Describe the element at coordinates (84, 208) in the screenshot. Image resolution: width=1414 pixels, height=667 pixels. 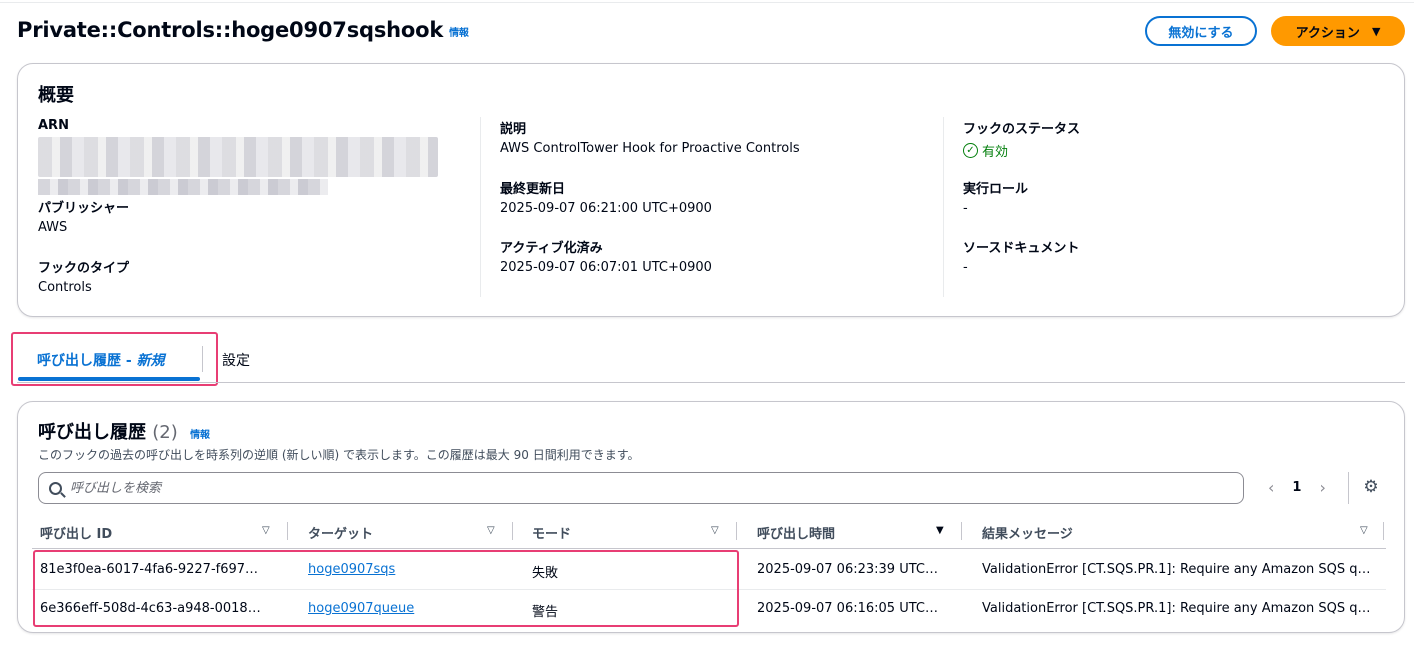
I see `publisher-label: パブリッシャー` at that location.